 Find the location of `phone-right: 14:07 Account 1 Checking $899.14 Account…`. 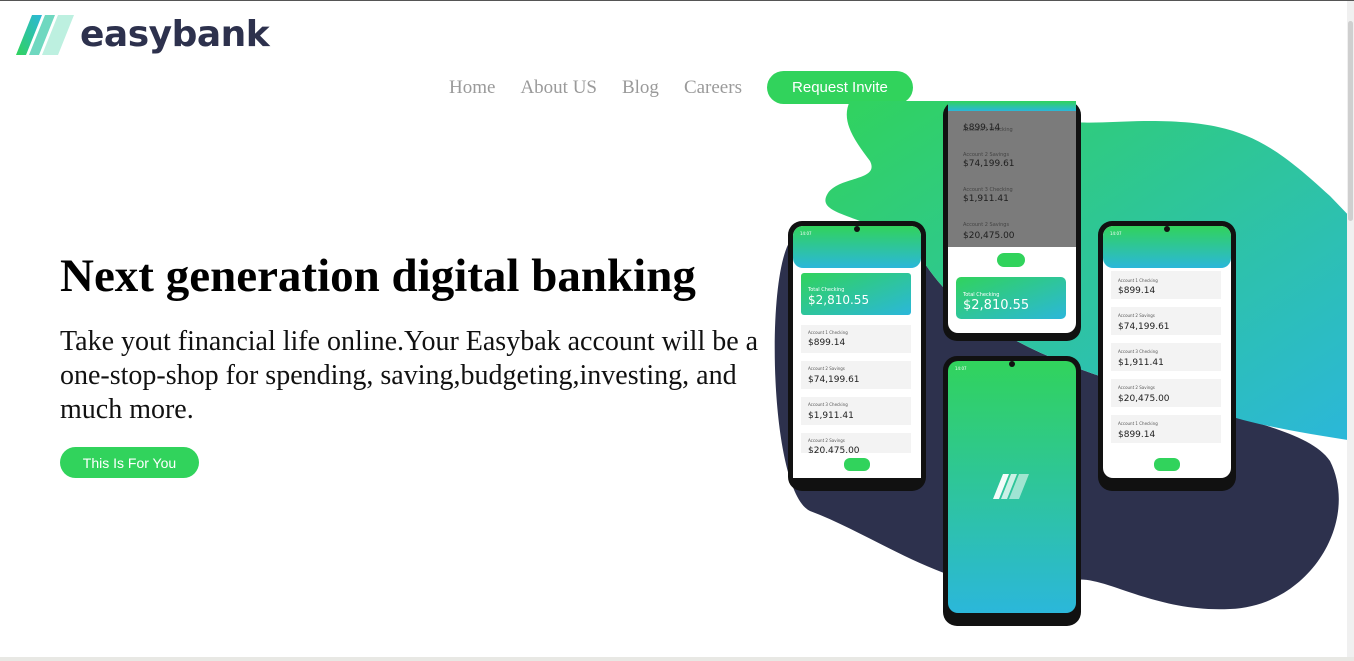

phone-right: 14:07 Account 1 Checking $899.14 Account… is located at coordinates (1167, 356).